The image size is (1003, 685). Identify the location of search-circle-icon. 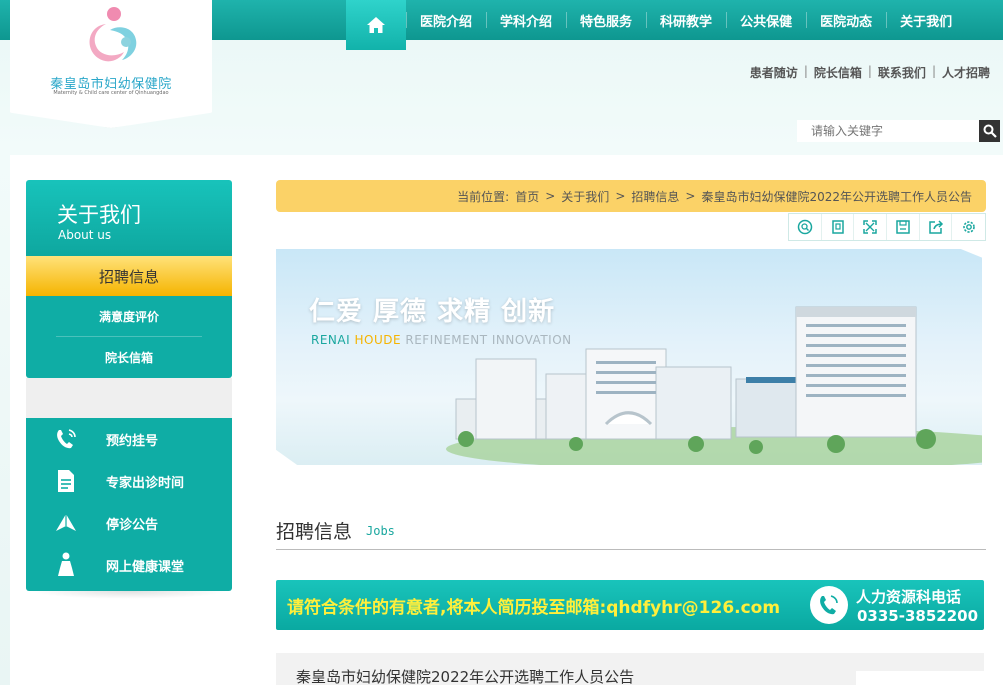
(805, 227).